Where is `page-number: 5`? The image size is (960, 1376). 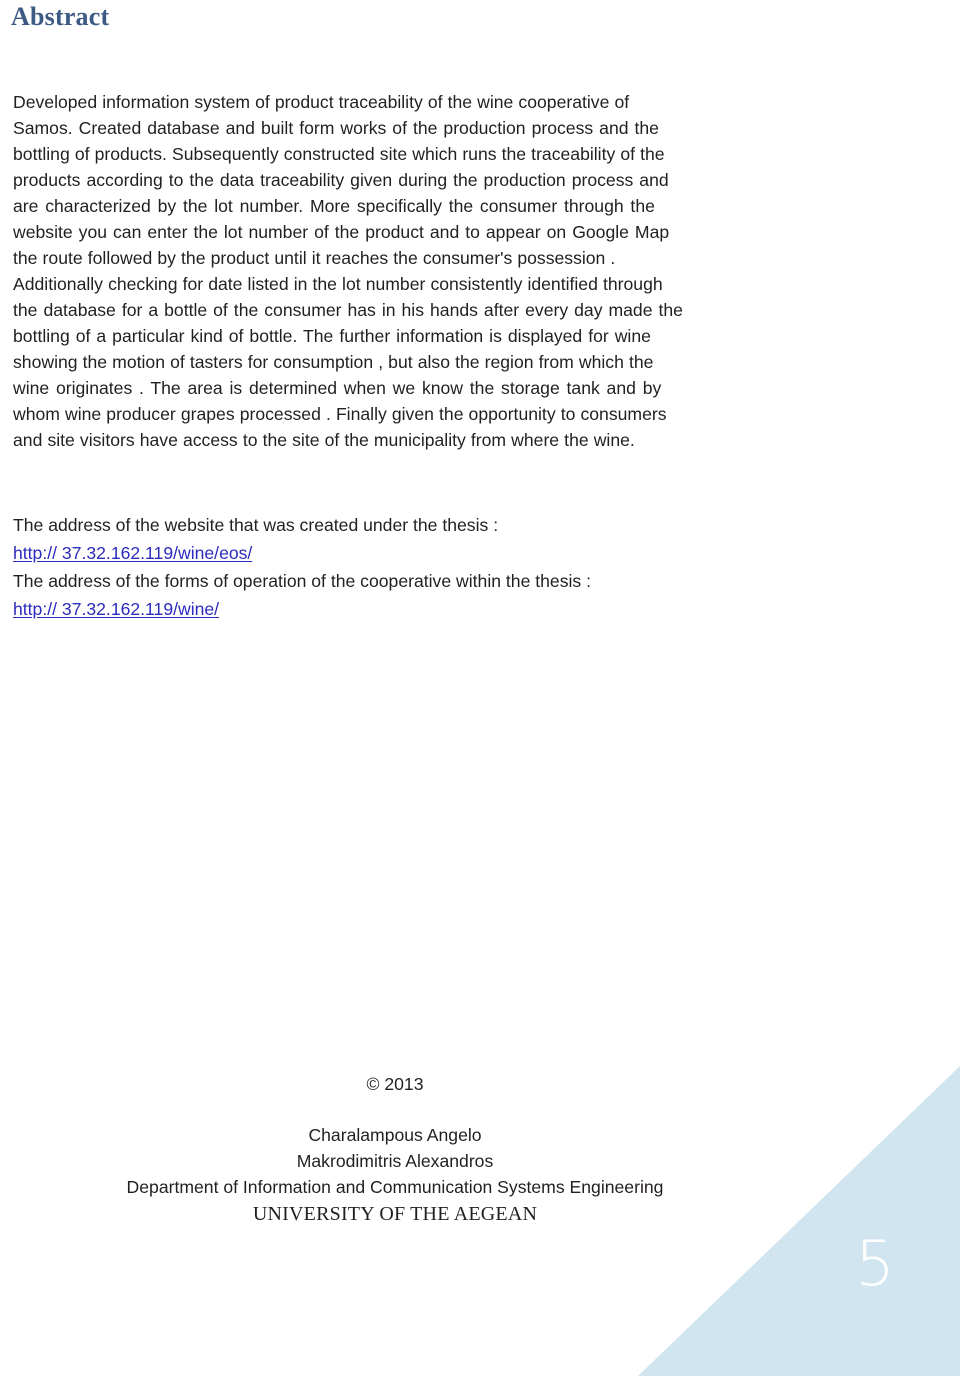
page-number: 5 is located at coordinates (875, 1263).